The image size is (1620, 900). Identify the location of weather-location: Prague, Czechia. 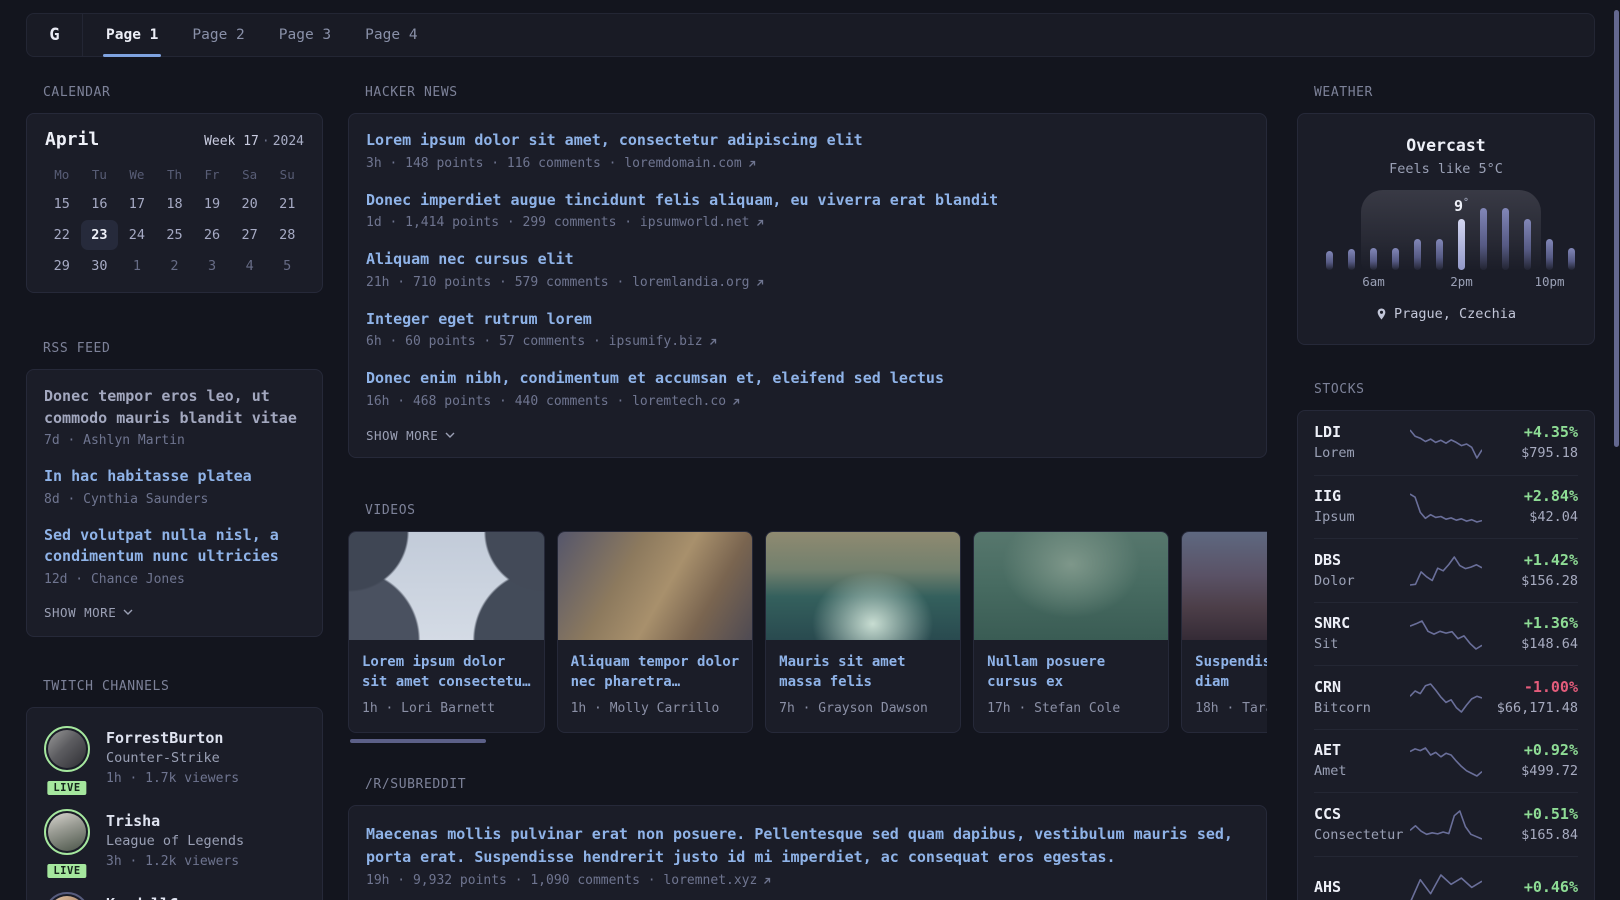
(1455, 314).